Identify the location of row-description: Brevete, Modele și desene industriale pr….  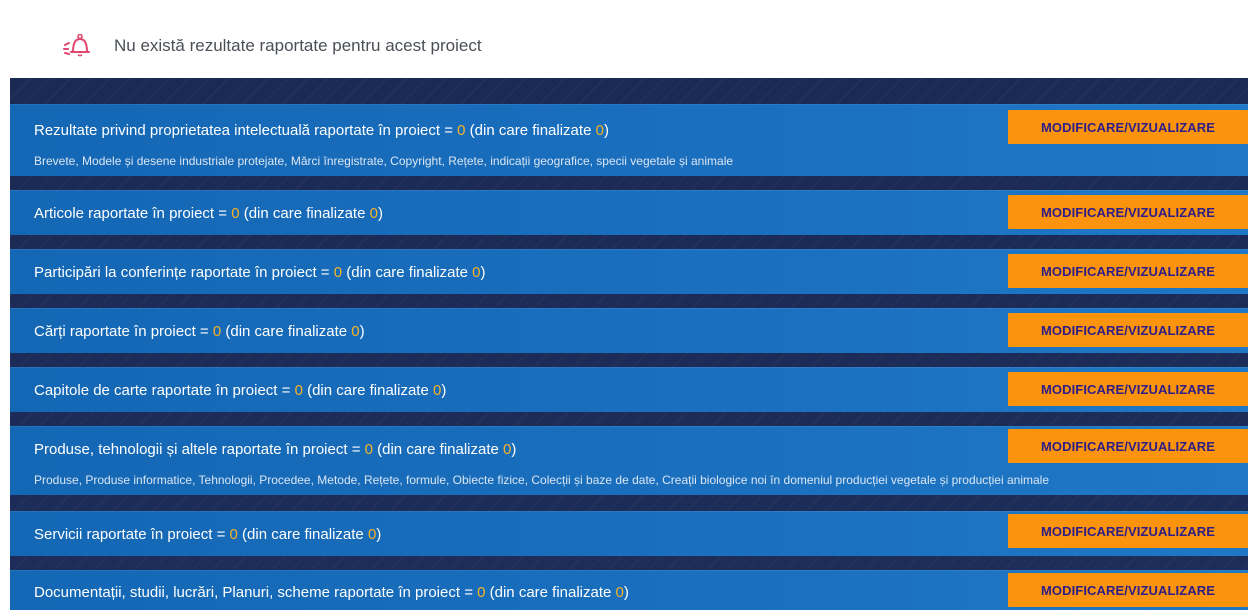
(384, 161).